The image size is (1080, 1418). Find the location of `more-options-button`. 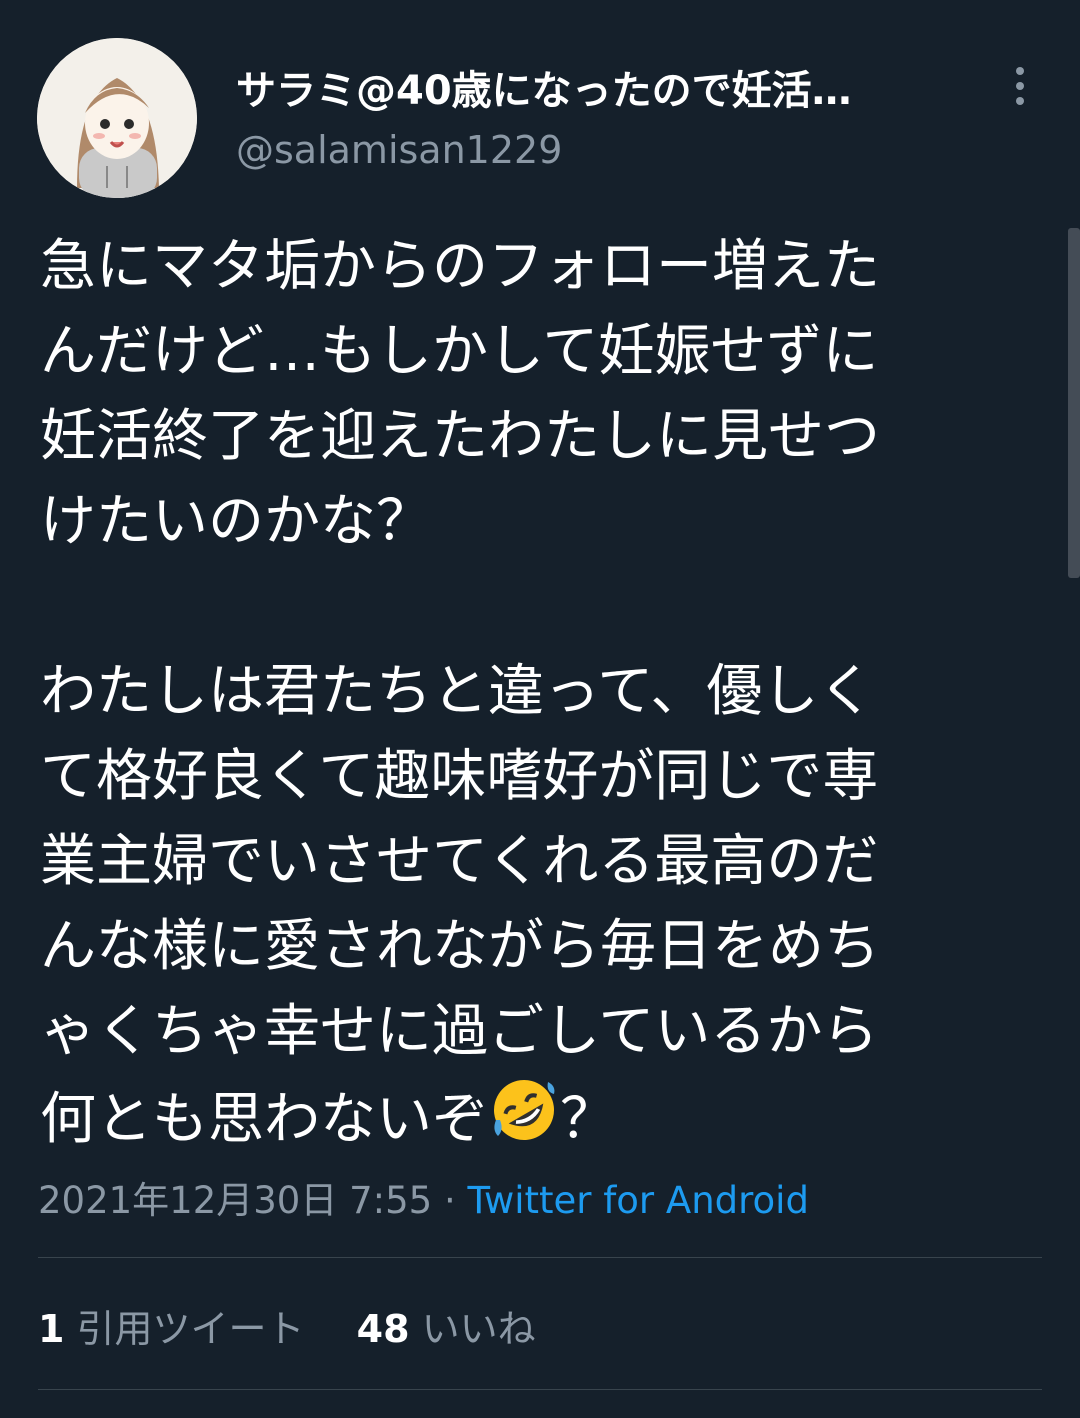

more-options-button is located at coordinates (1020, 86).